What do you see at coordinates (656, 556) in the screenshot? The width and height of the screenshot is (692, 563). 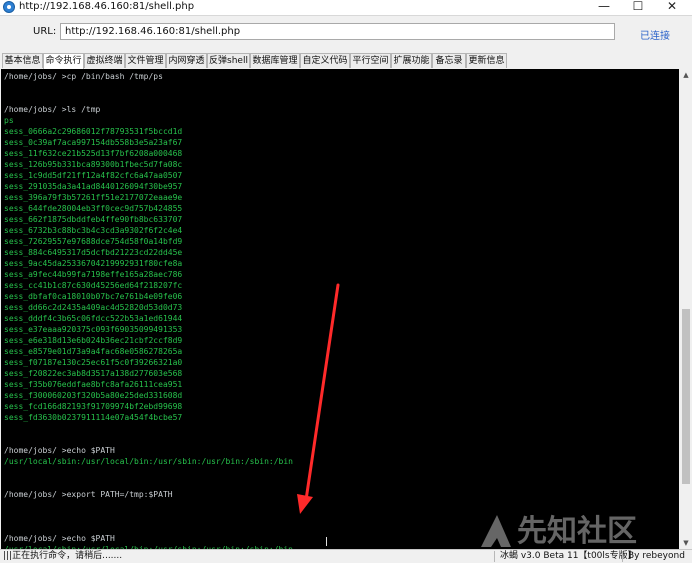 I see `status-author: By rebeyond` at bounding box center [656, 556].